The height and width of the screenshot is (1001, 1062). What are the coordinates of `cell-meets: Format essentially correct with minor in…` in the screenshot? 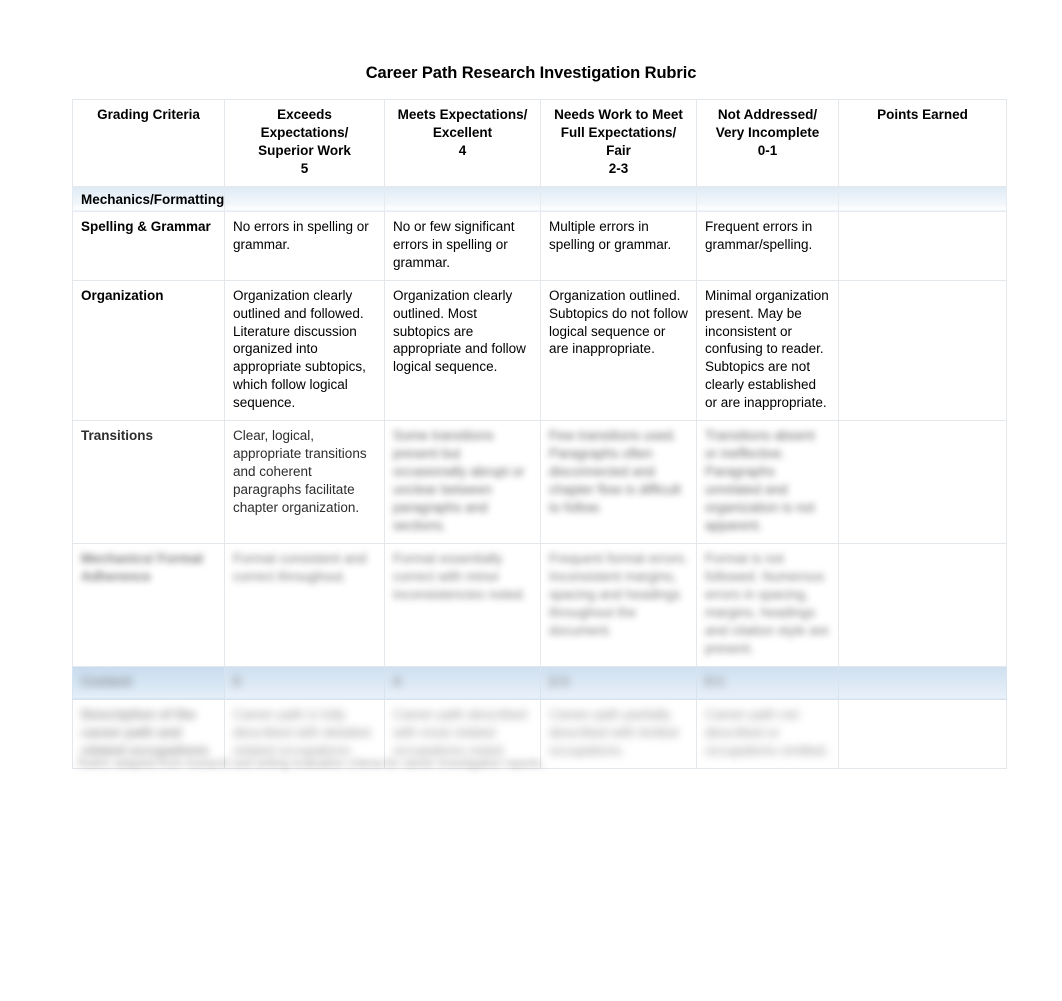 It's located at (462, 605).